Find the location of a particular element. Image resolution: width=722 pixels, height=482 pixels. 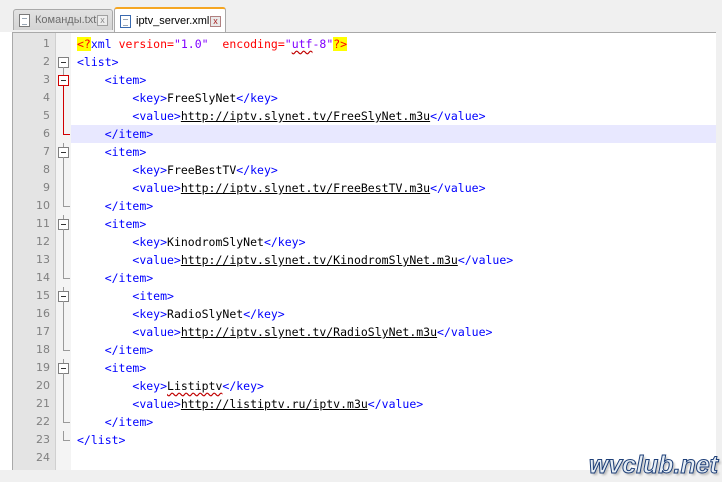

line-number: 1 is located at coordinates (46, 43).